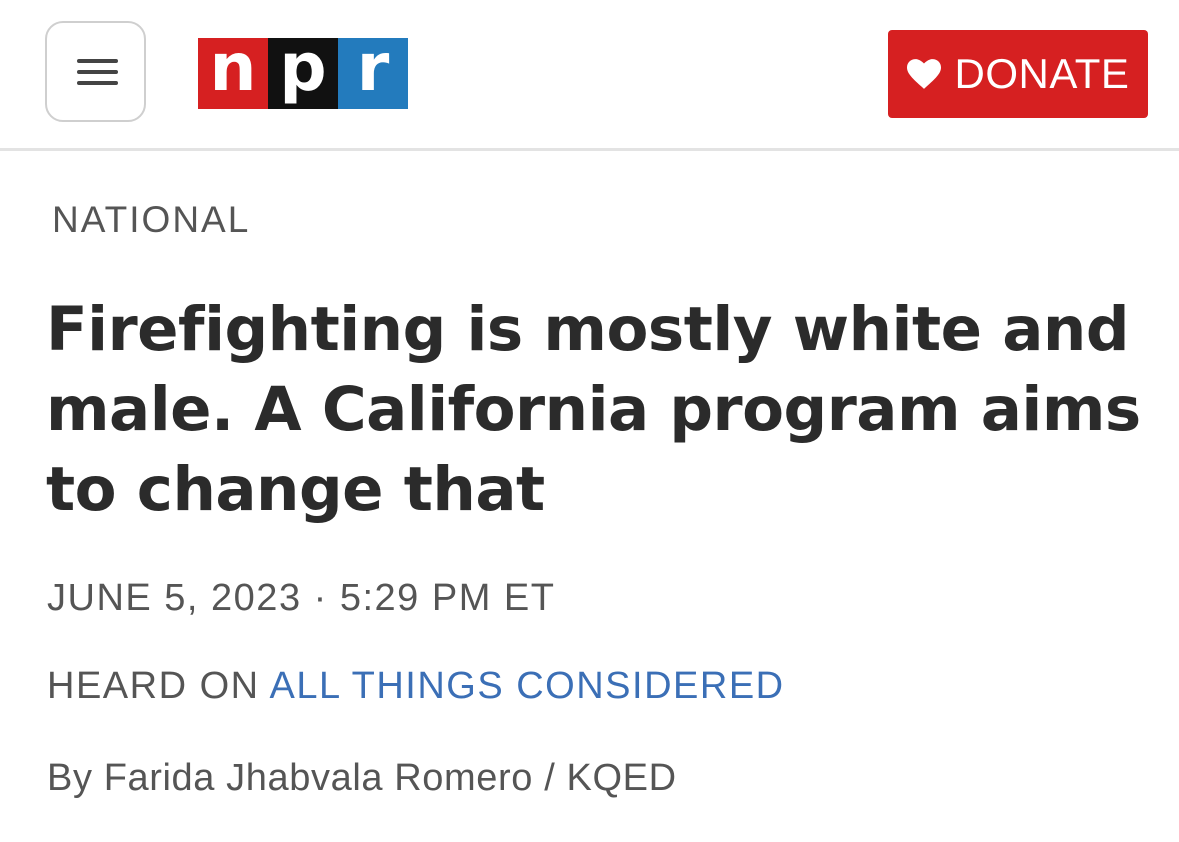 This screenshot has width=1179, height=842. Describe the element at coordinates (527, 686) in the screenshot. I see `program-link: ALL THINGS CONSIDERED` at that location.